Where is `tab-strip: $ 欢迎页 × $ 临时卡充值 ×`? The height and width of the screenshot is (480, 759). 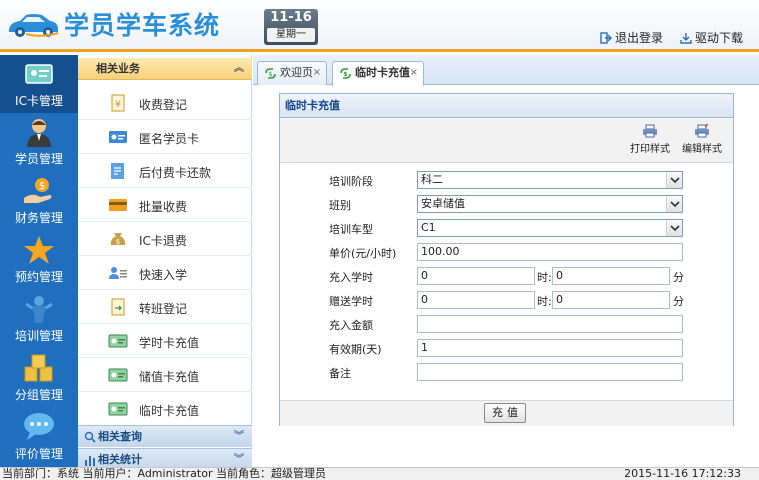
tab-strip: $ 欢迎页 × $ 临时卡充值 × is located at coordinates (506, 70).